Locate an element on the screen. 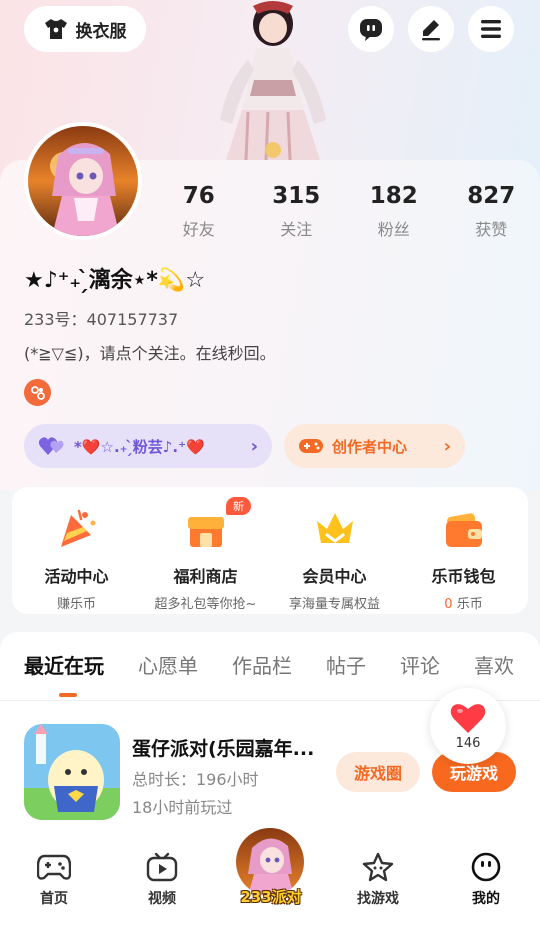 This screenshot has height=925, width=540. shortcut-title: 活动中心 is located at coordinates (76, 576).